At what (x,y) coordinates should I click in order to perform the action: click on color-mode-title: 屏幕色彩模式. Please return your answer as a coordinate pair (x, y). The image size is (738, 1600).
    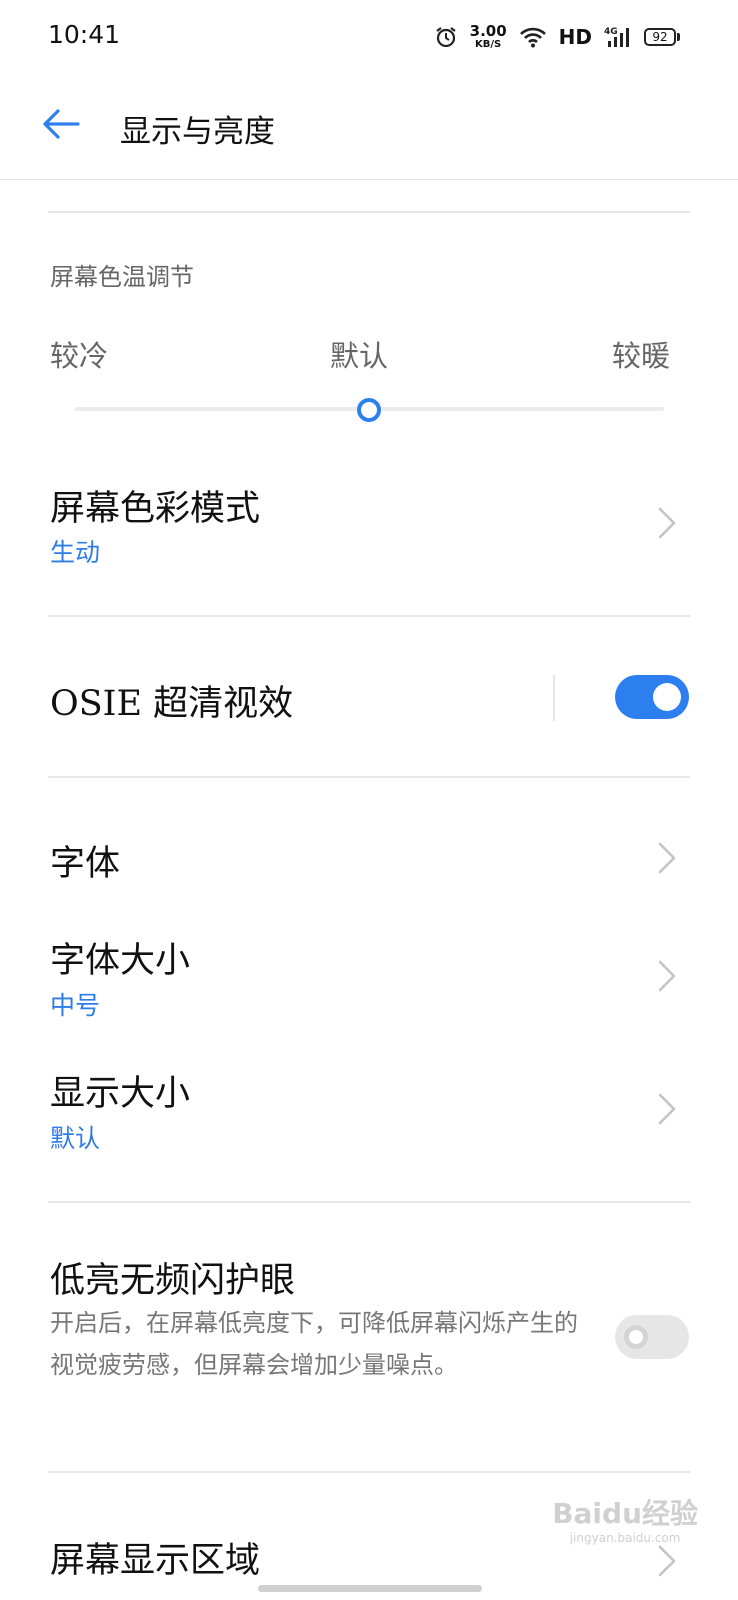
    Looking at the image, I should click on (155, 509).